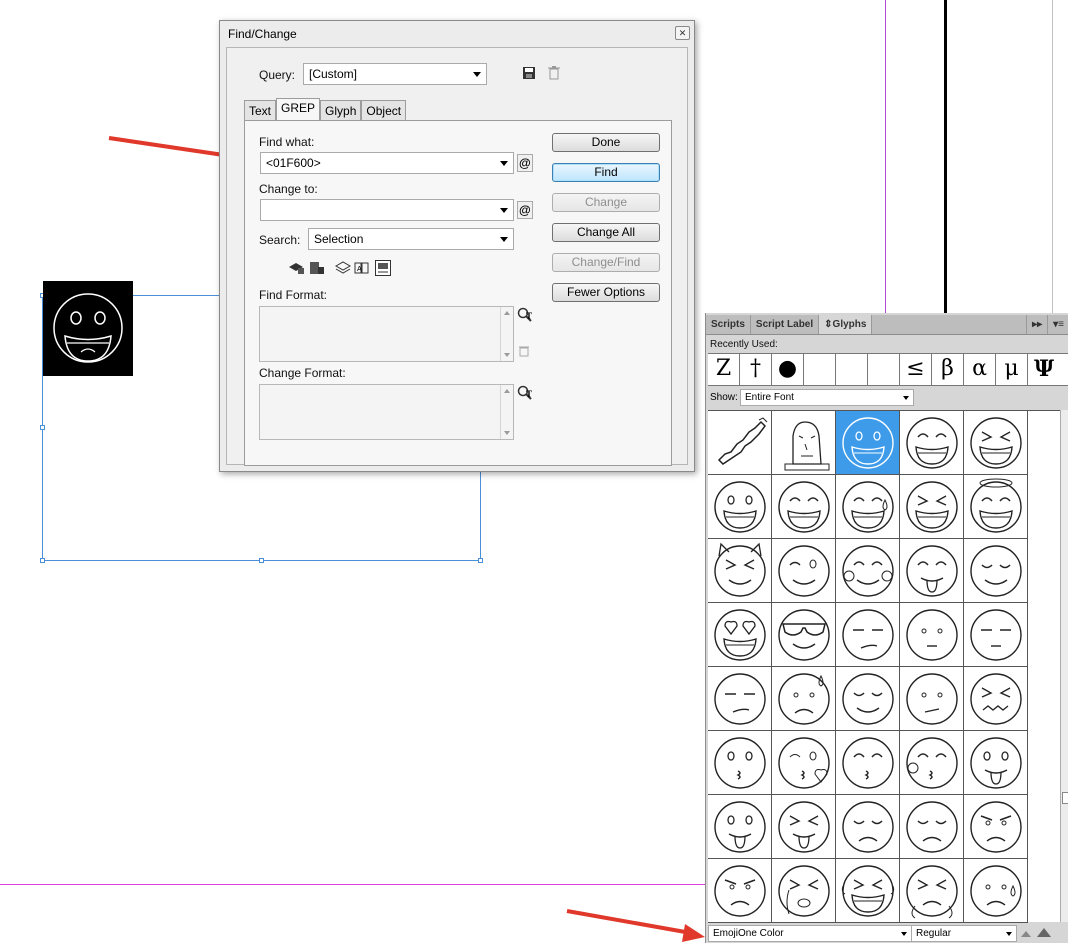 The height and width of the screenshot is (943, 1068). What do you see at coordinates (1012, 369) in the screenshot?
I see `recent-glyph: μ` at bounding box center [1012, 369].